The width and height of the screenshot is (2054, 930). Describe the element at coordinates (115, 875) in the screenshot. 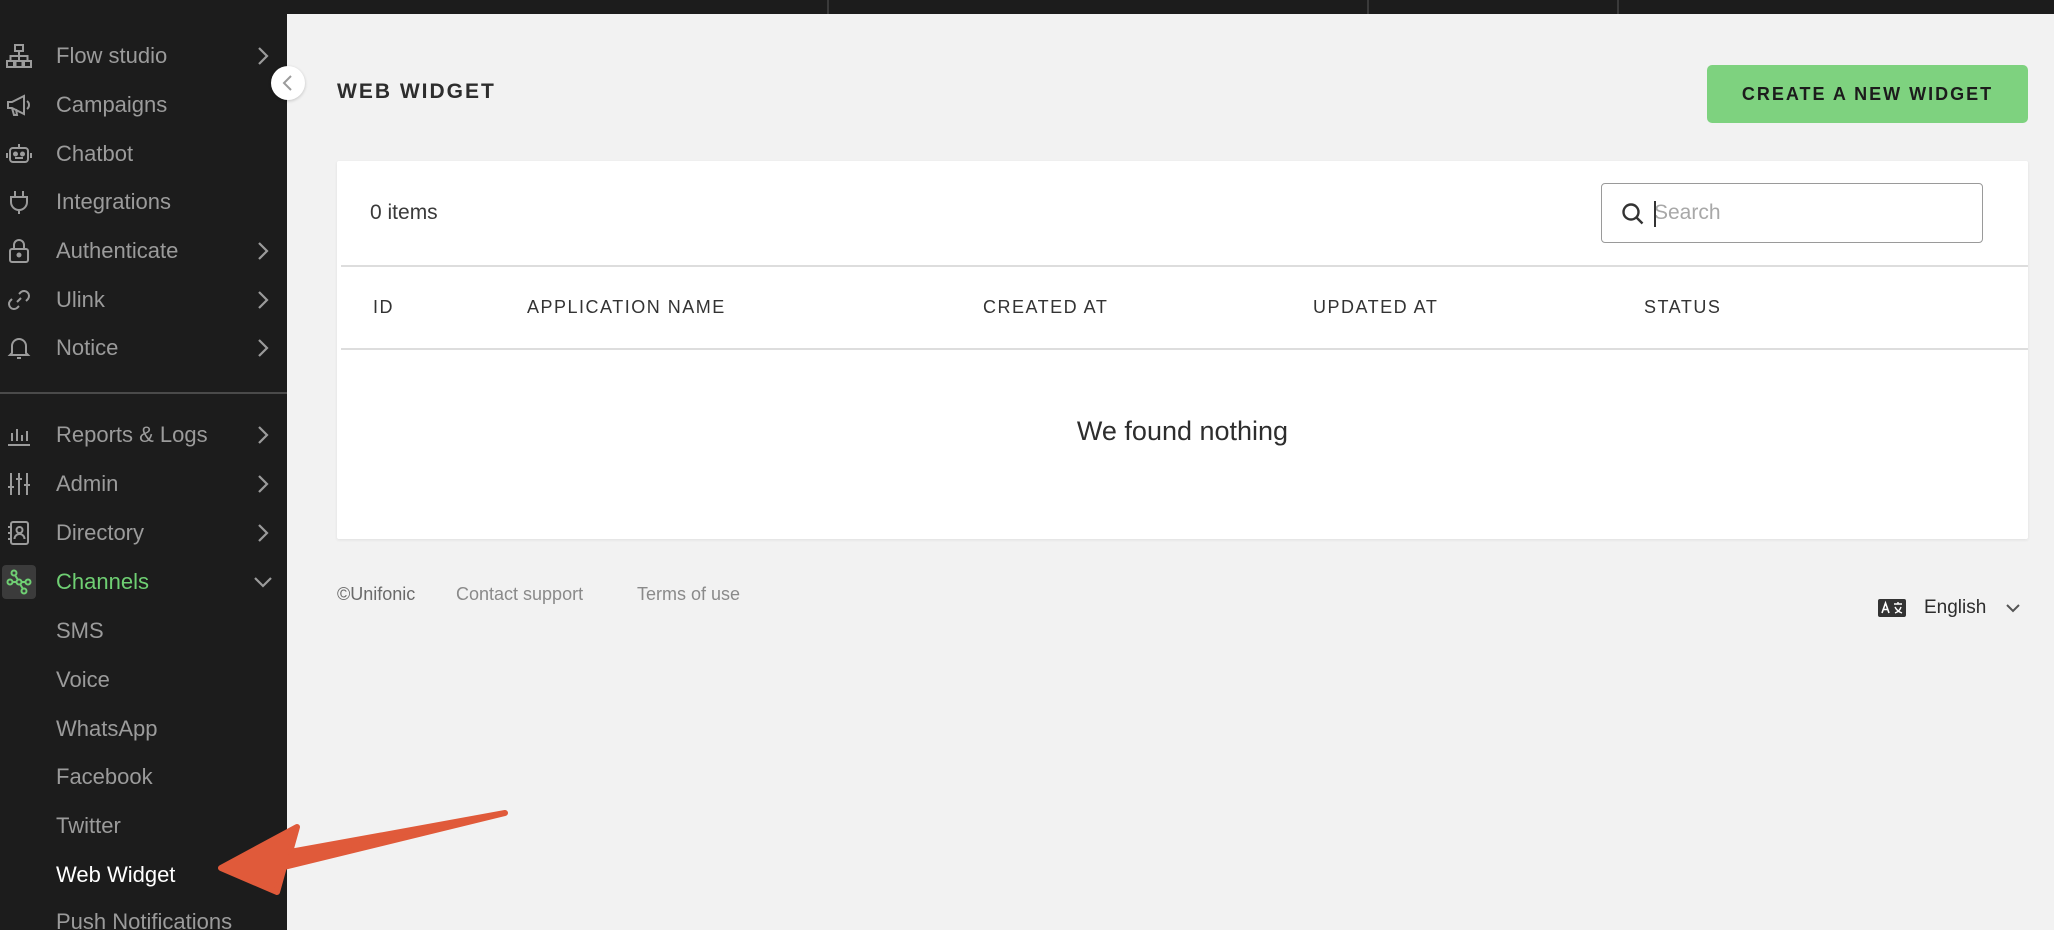

I see `sidebar-subitem-web-widget: Web Widget` at that location.